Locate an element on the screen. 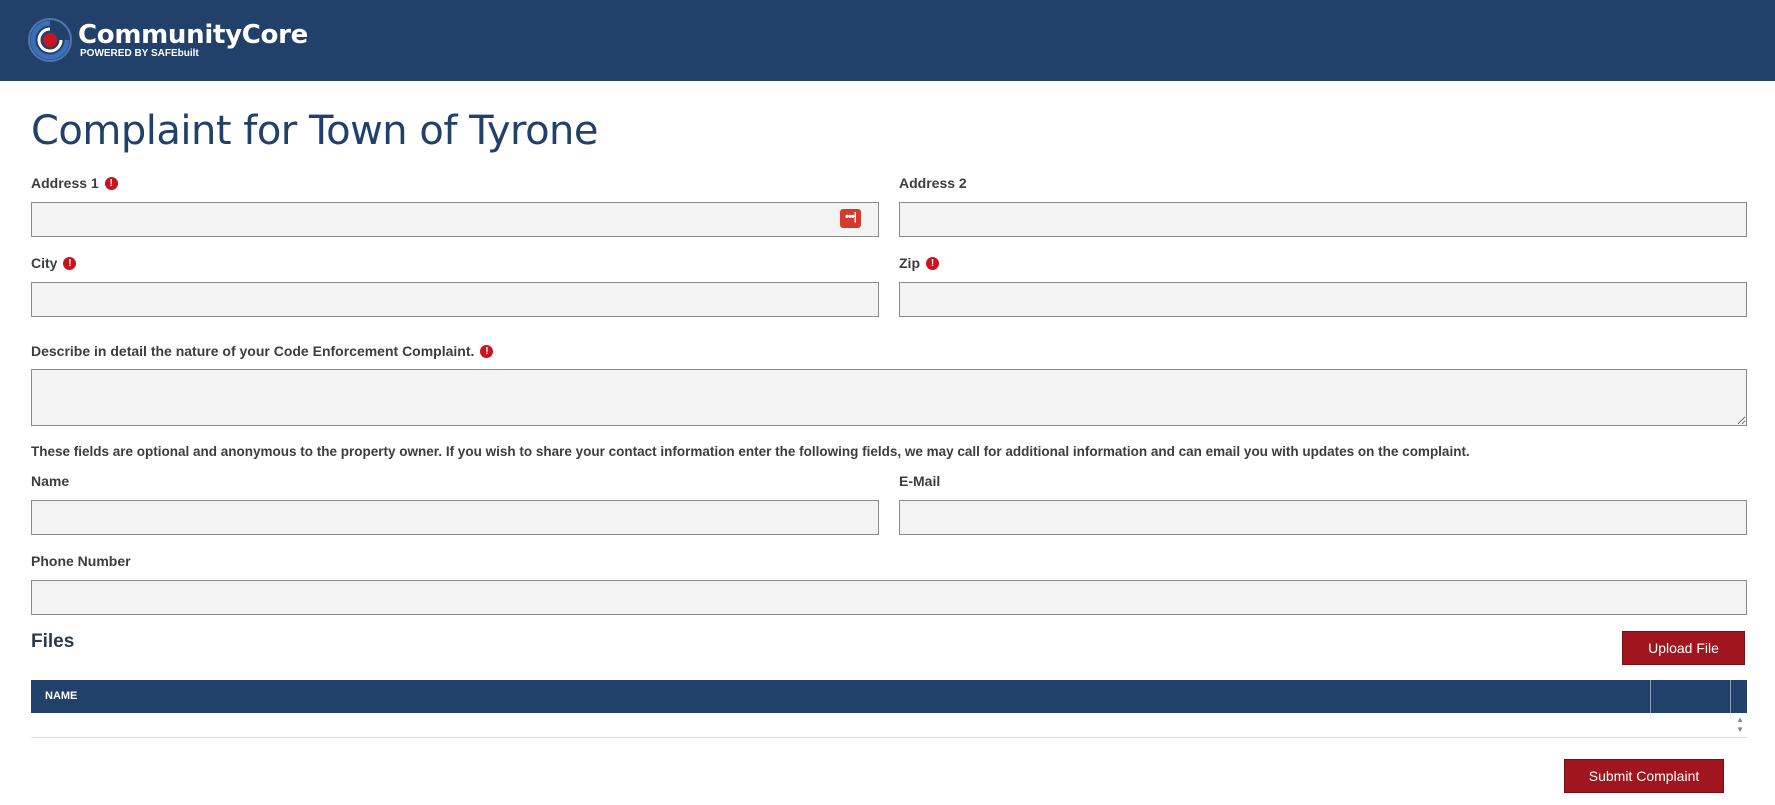 This screenshot has height=805, width=1775. page-title: Complaint for Town of Tyrone is located at coordinates (315, 131).